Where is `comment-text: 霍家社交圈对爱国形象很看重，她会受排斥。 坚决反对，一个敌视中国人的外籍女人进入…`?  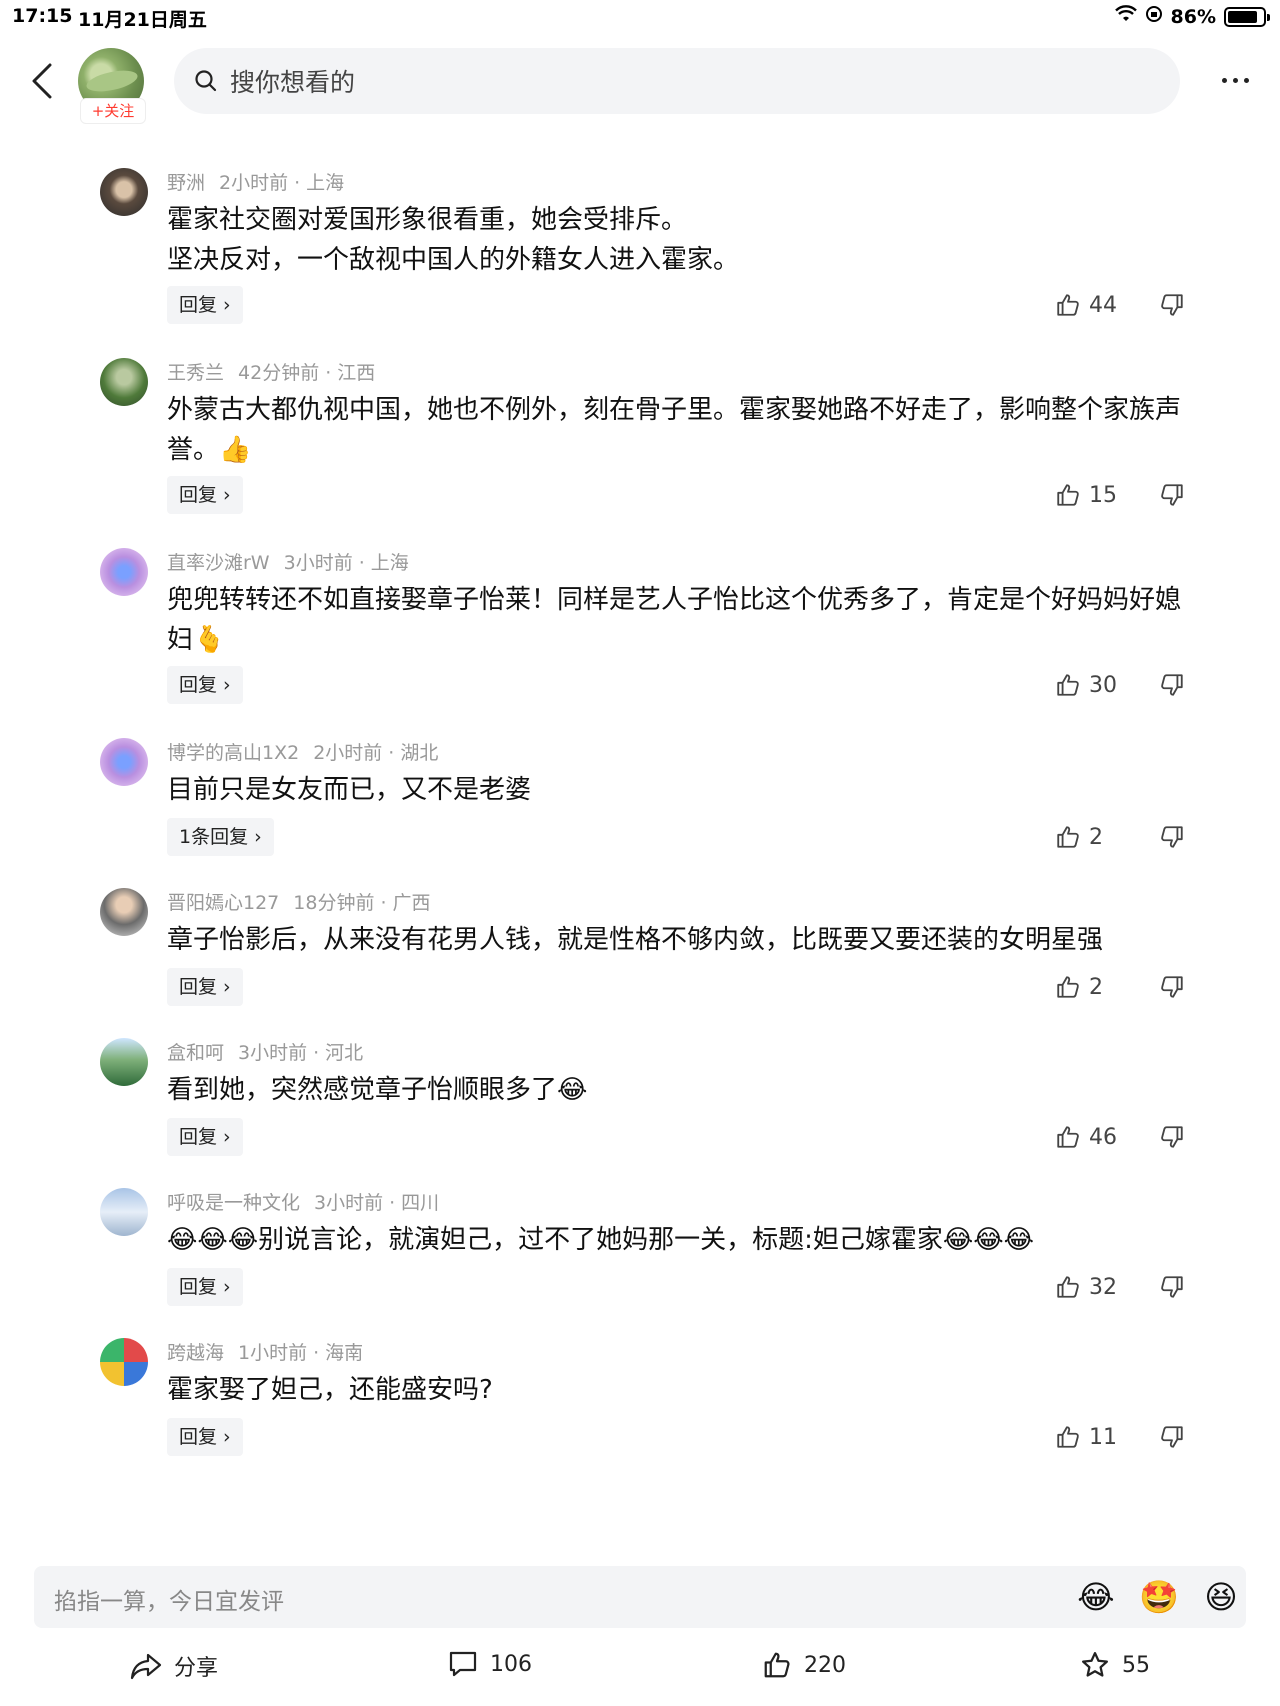 comment-text: 霍家社交圈对爱国形象很看重，她会受排斥。 坚决反对，一个敌视中国人的外籍女人进入… is located at coordinates (453, 240).